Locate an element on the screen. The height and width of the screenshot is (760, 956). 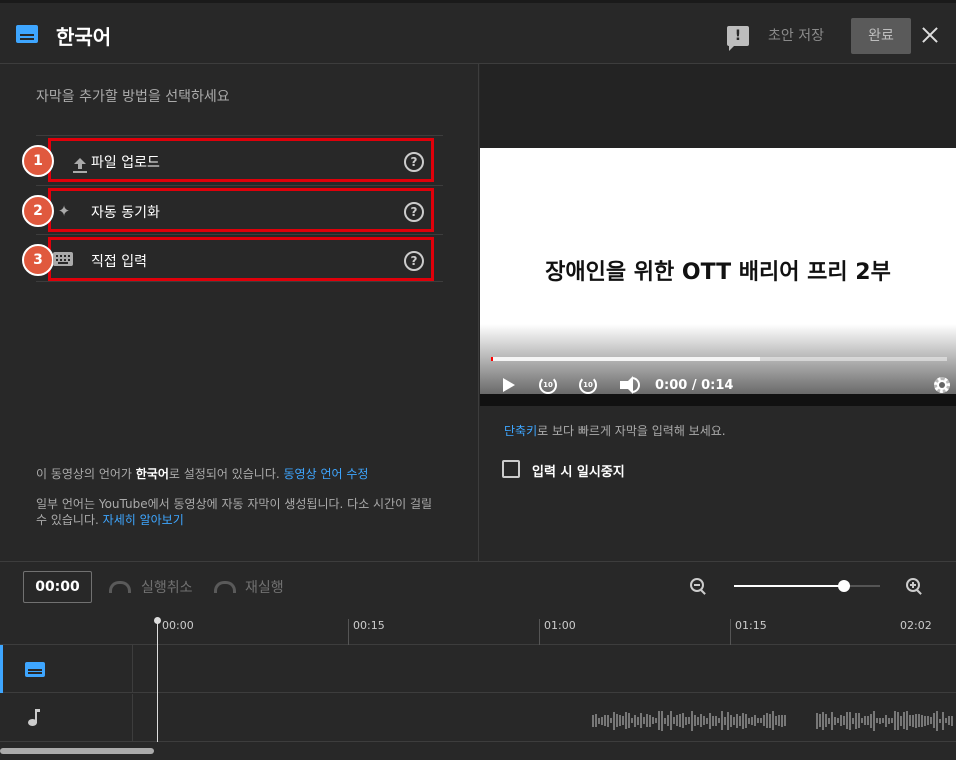
video-letterbox is located at coordinates (718, 106).